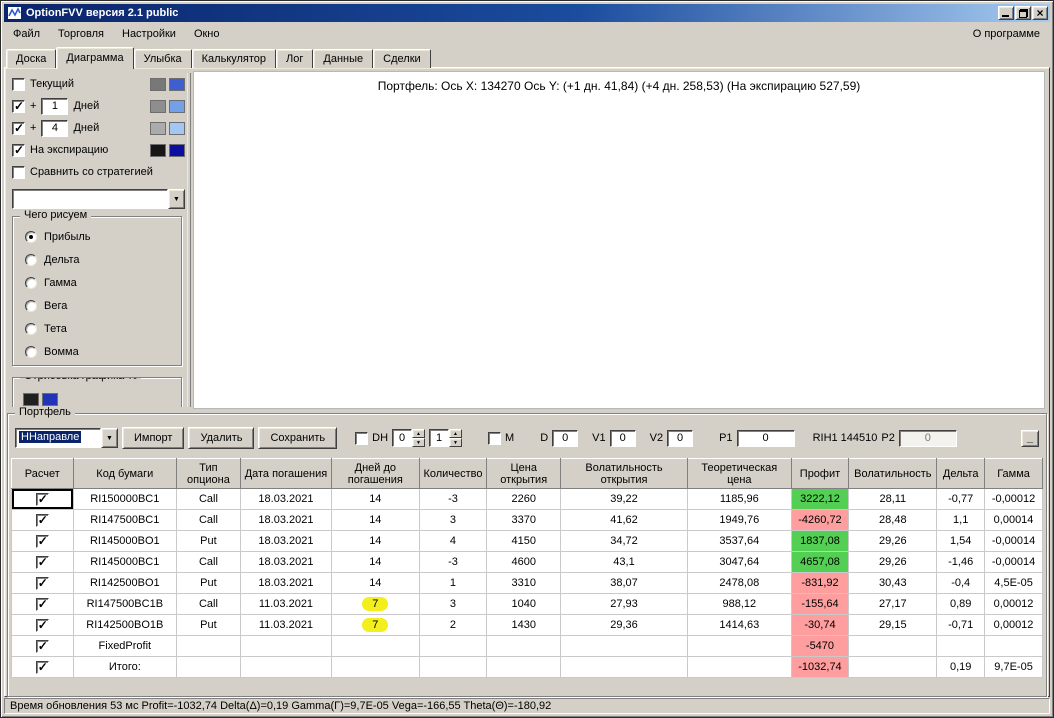  I want to click on cell-days, so click(375, 646).